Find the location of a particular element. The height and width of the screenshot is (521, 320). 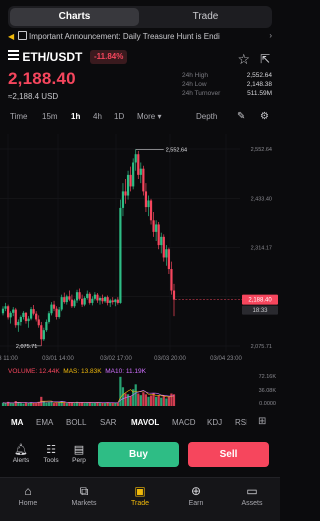

perp-button: ▤ Perp is located at coordinates (79, 453).